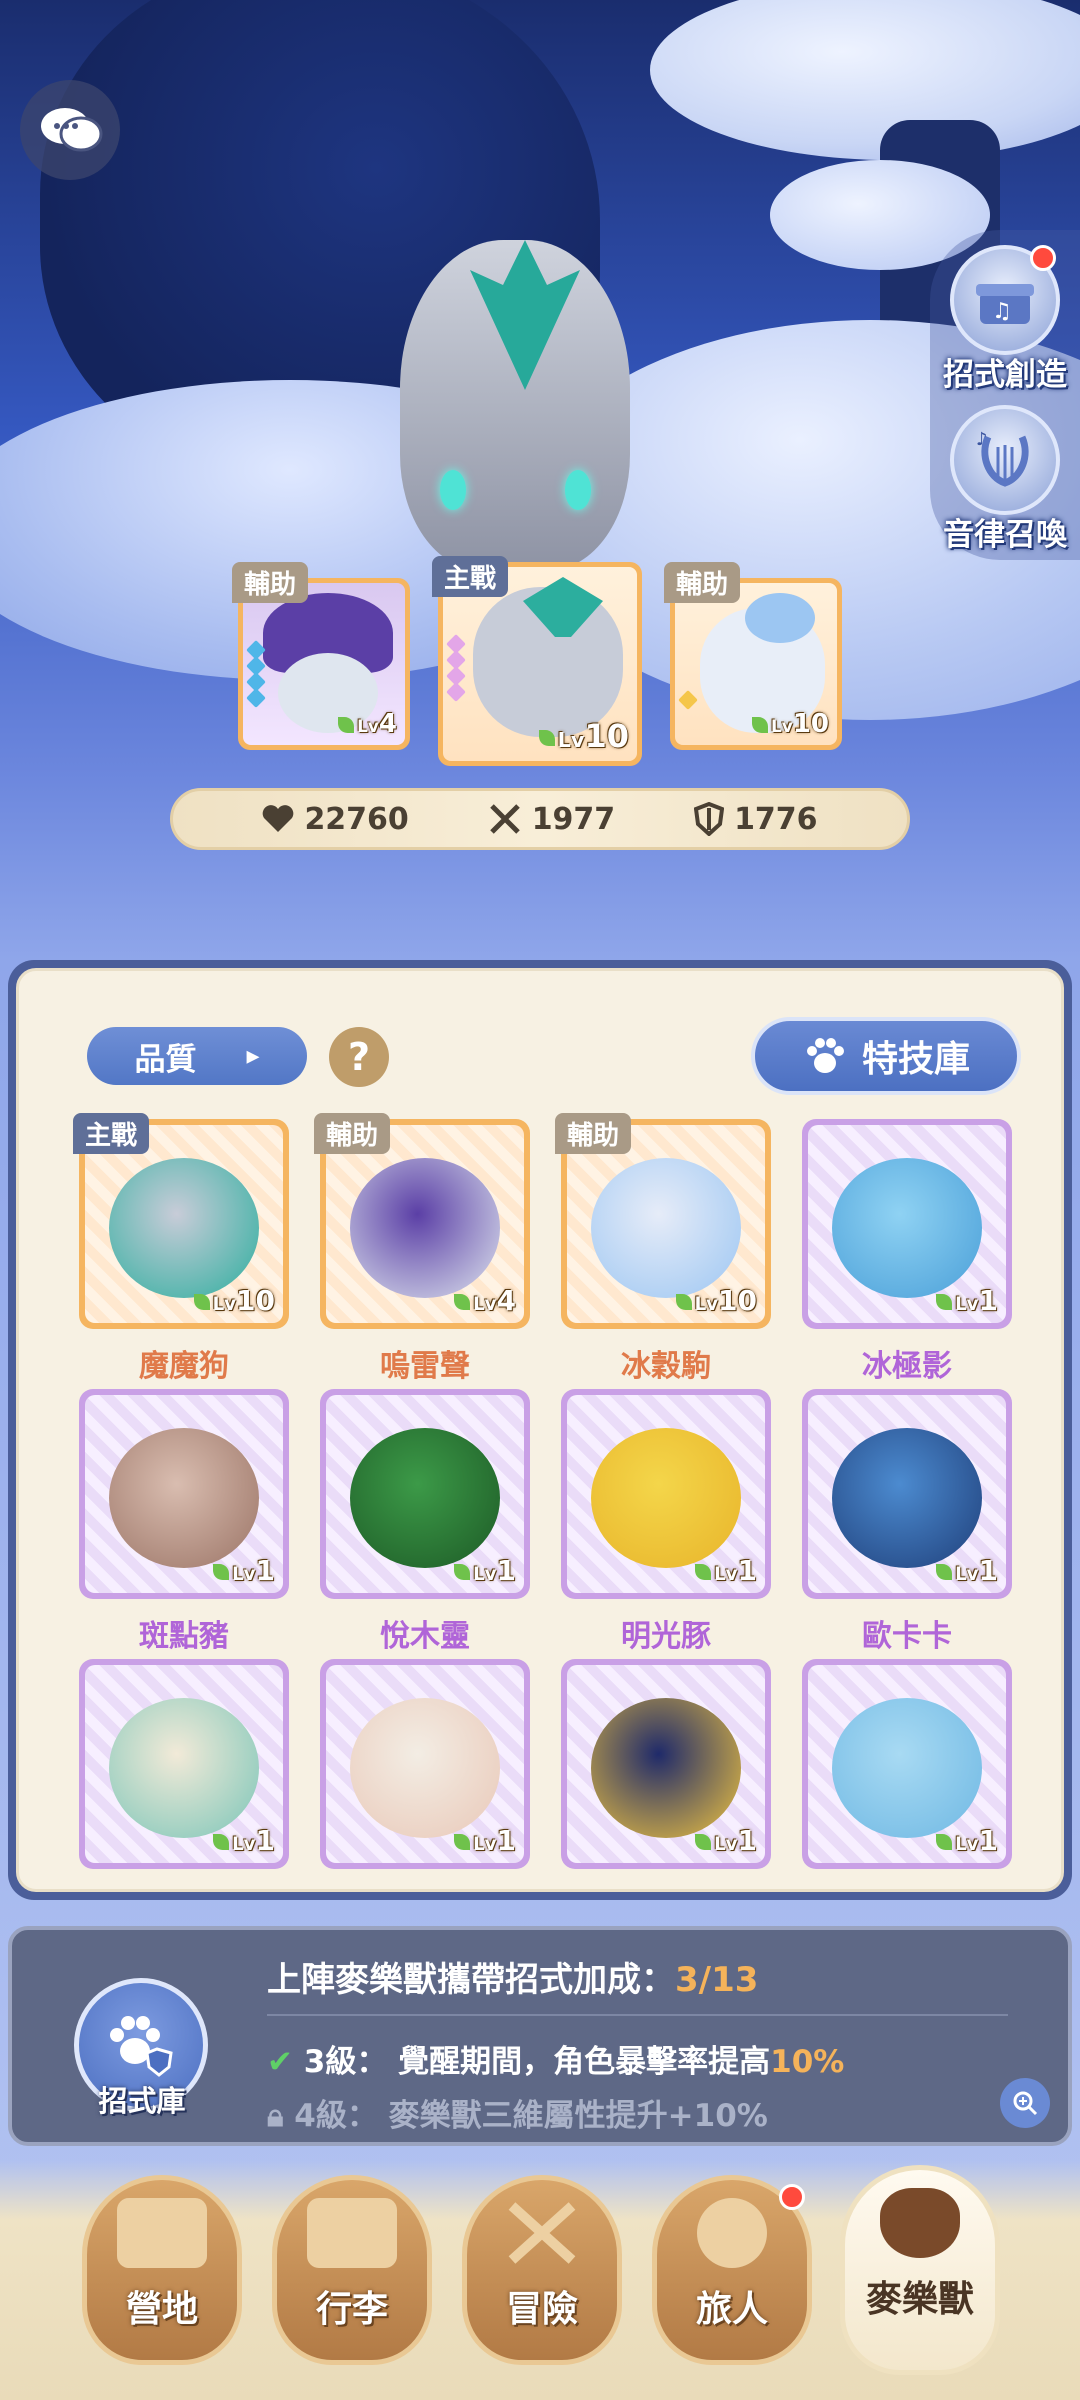 This screenshot has width=1080, height=2400. I want to click on check-icon: ✔, so click(280, 2062).